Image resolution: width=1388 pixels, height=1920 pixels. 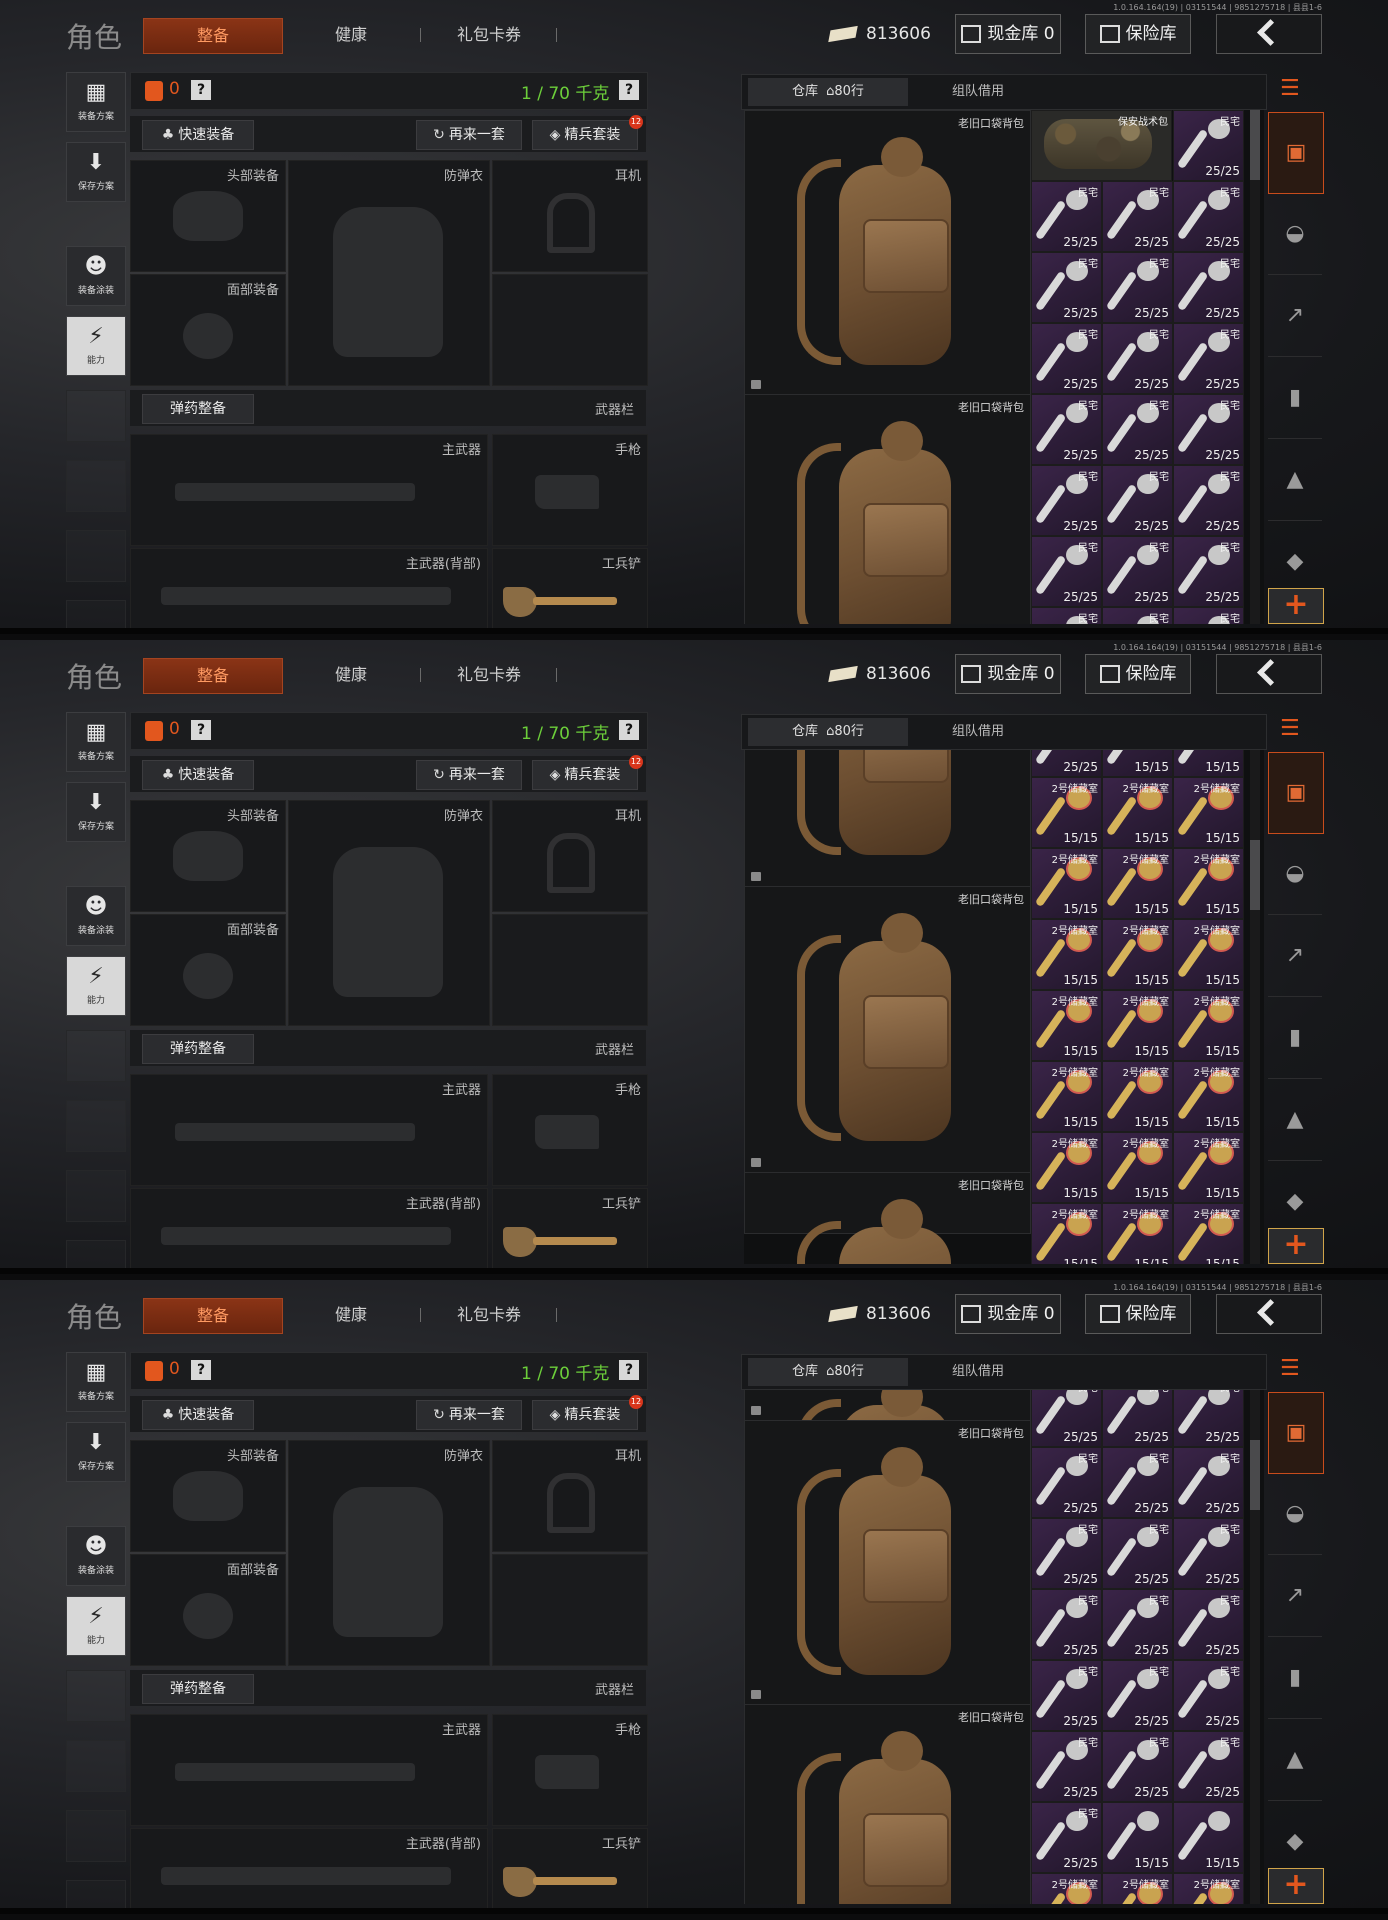 I want to click on tab-warehouse: 仓库 ⌂80行, so click(x=828, y=1372).